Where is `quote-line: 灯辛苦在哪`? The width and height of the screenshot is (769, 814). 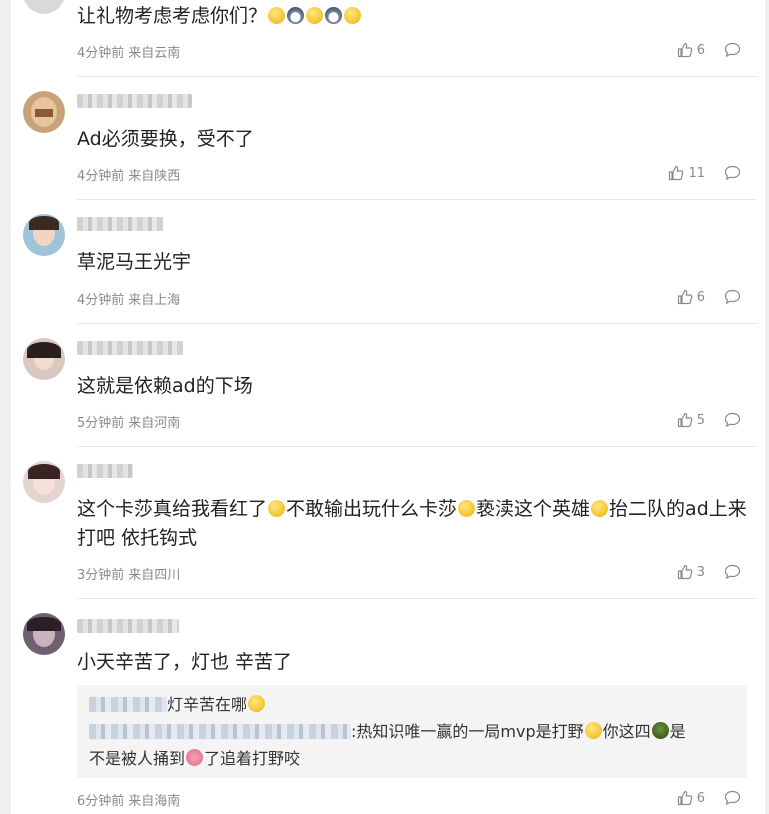
quote-line: 灯辛苦在哪 is located at coordinates (413, 704).